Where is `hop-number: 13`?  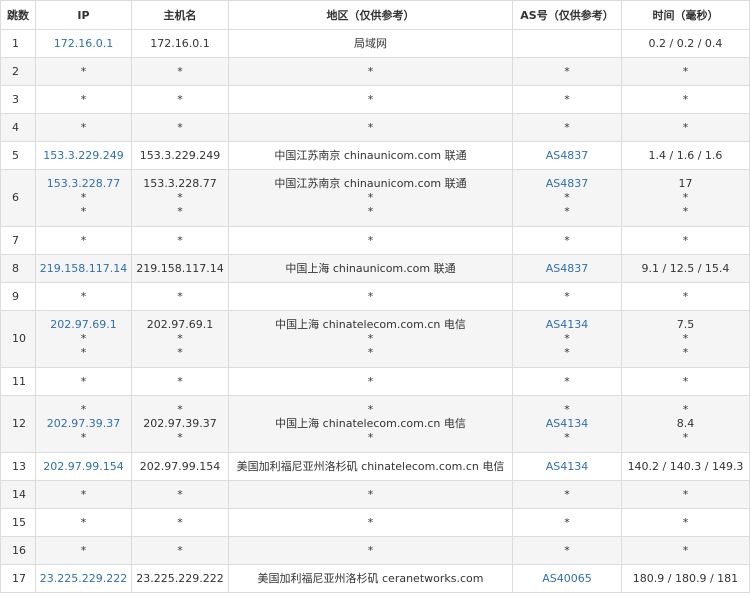
hop-number: 13 is located at coordinates (18, 466).